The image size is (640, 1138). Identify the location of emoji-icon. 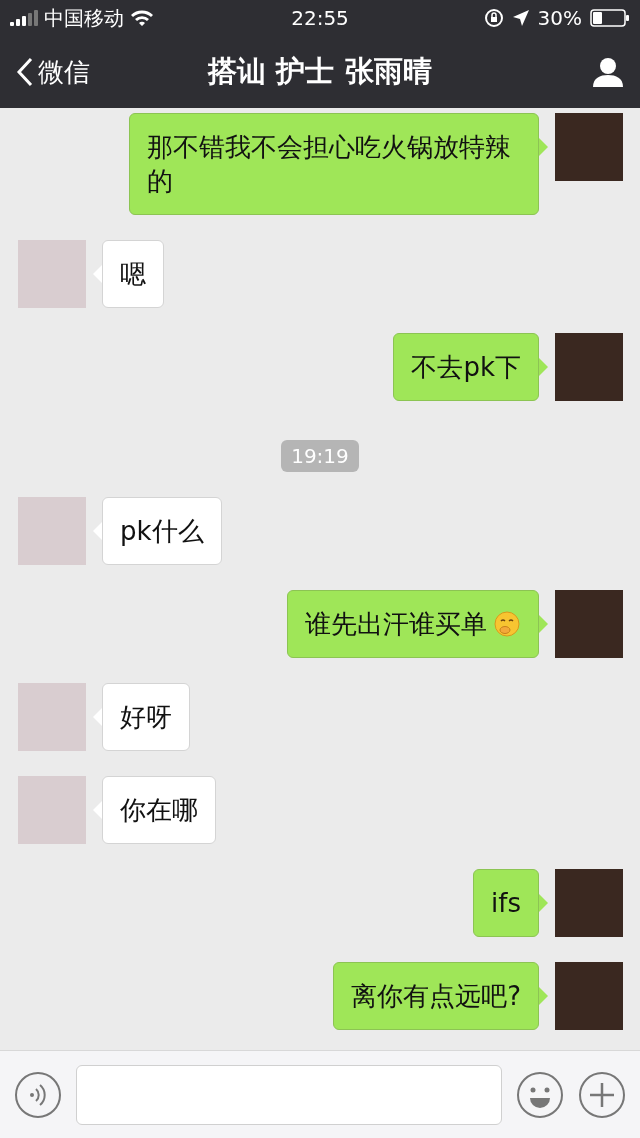
(540, 1094).